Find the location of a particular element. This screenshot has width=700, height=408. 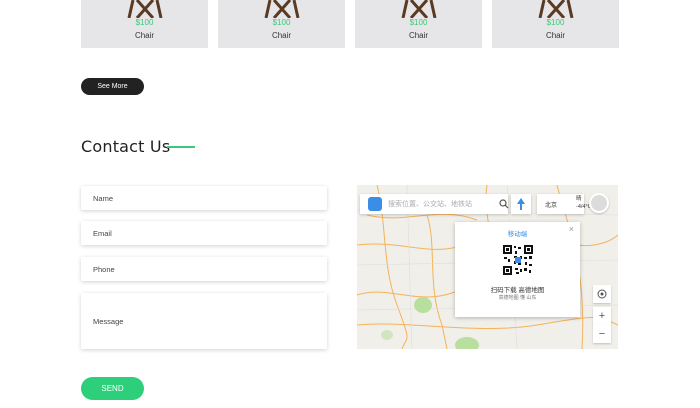

zoom-out-button: − is located at coordinates (602, 334).